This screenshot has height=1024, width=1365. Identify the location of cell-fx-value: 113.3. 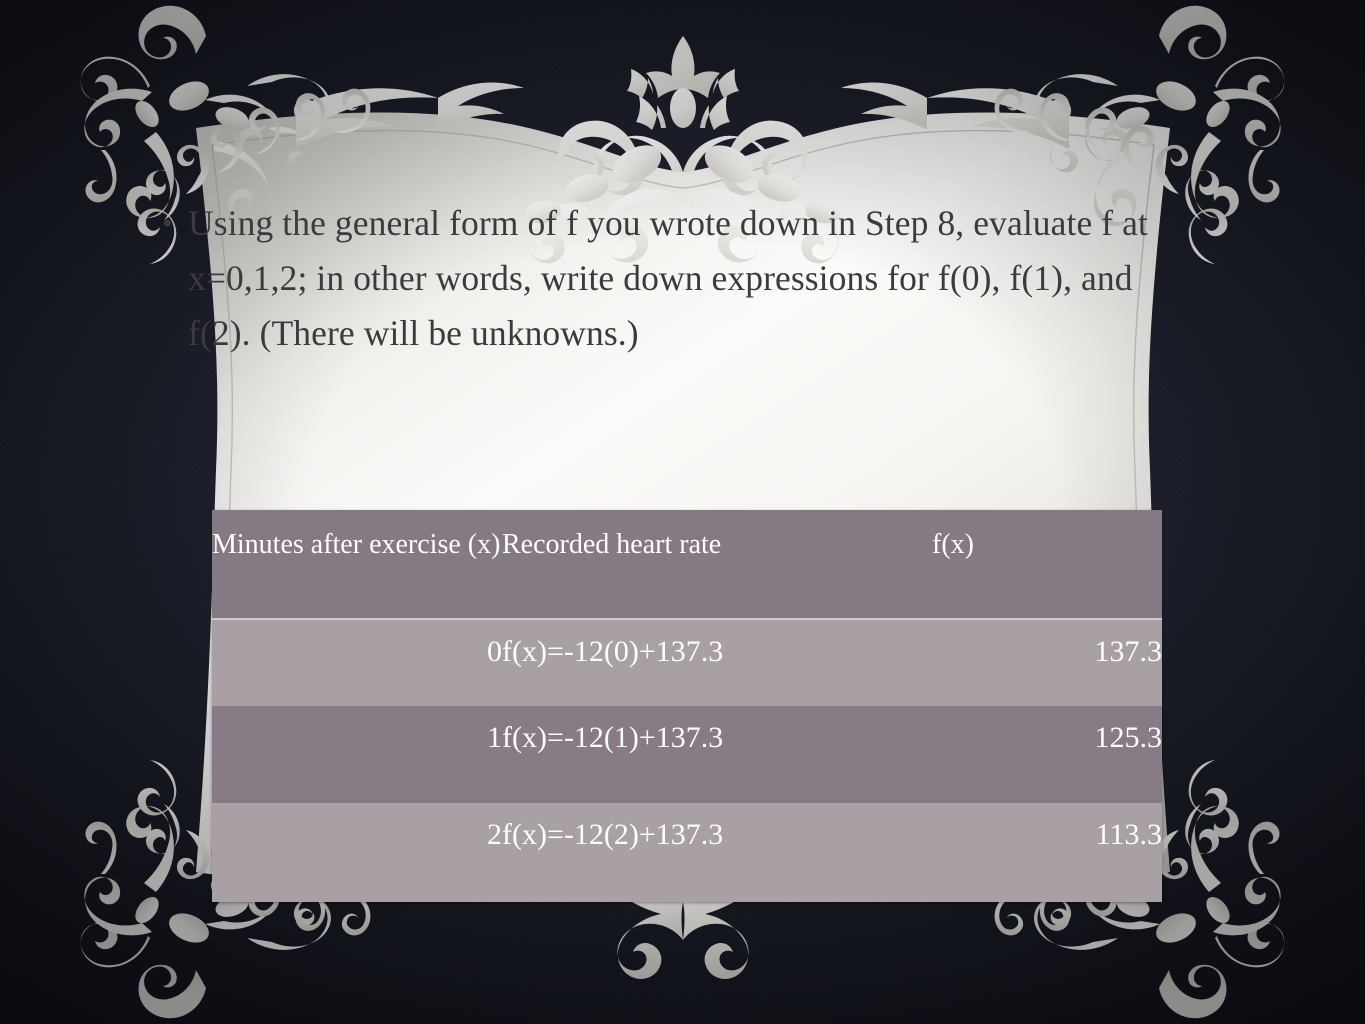
(1047, 852).